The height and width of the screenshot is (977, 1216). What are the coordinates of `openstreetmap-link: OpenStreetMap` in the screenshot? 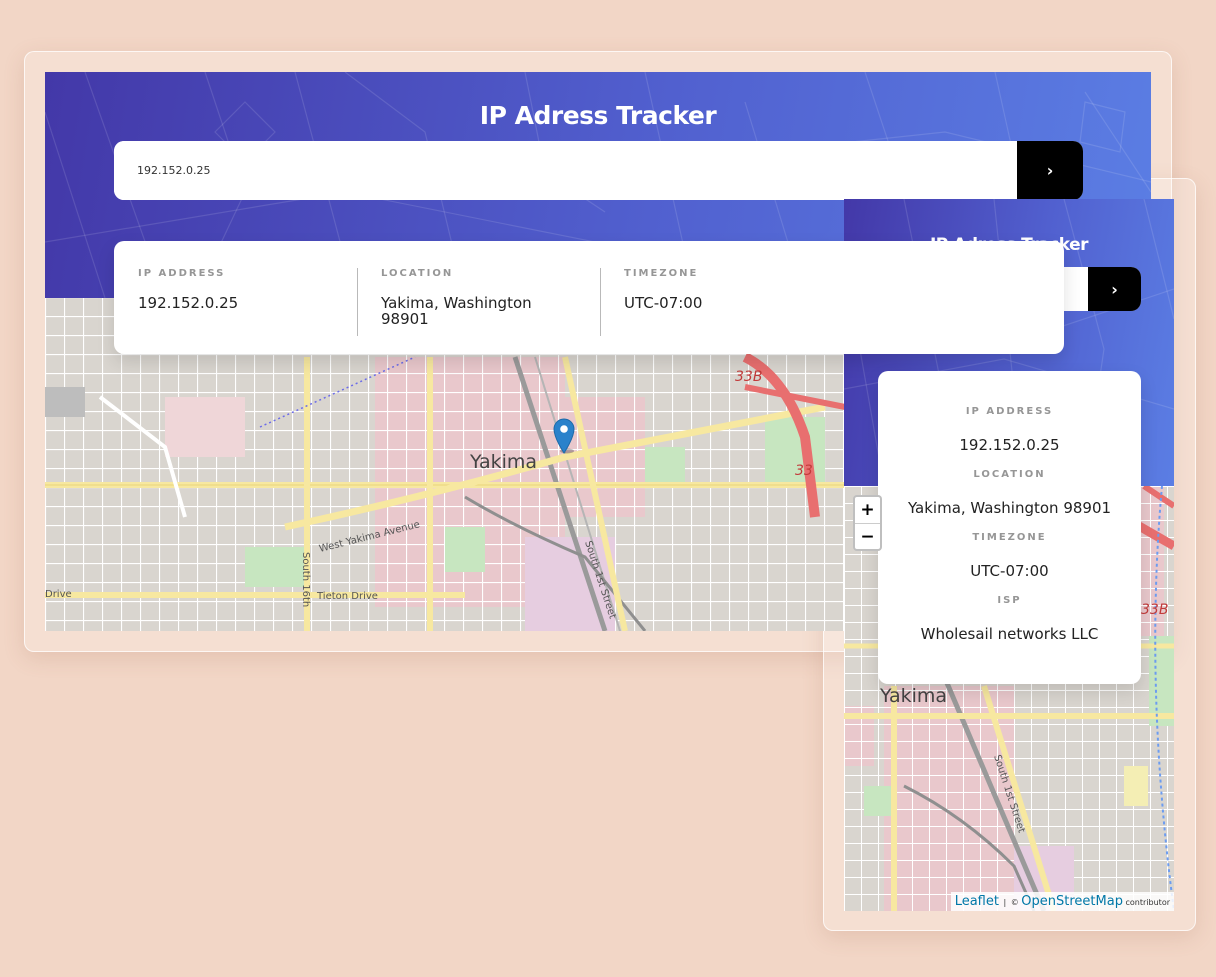 It's located at (1072, 901).